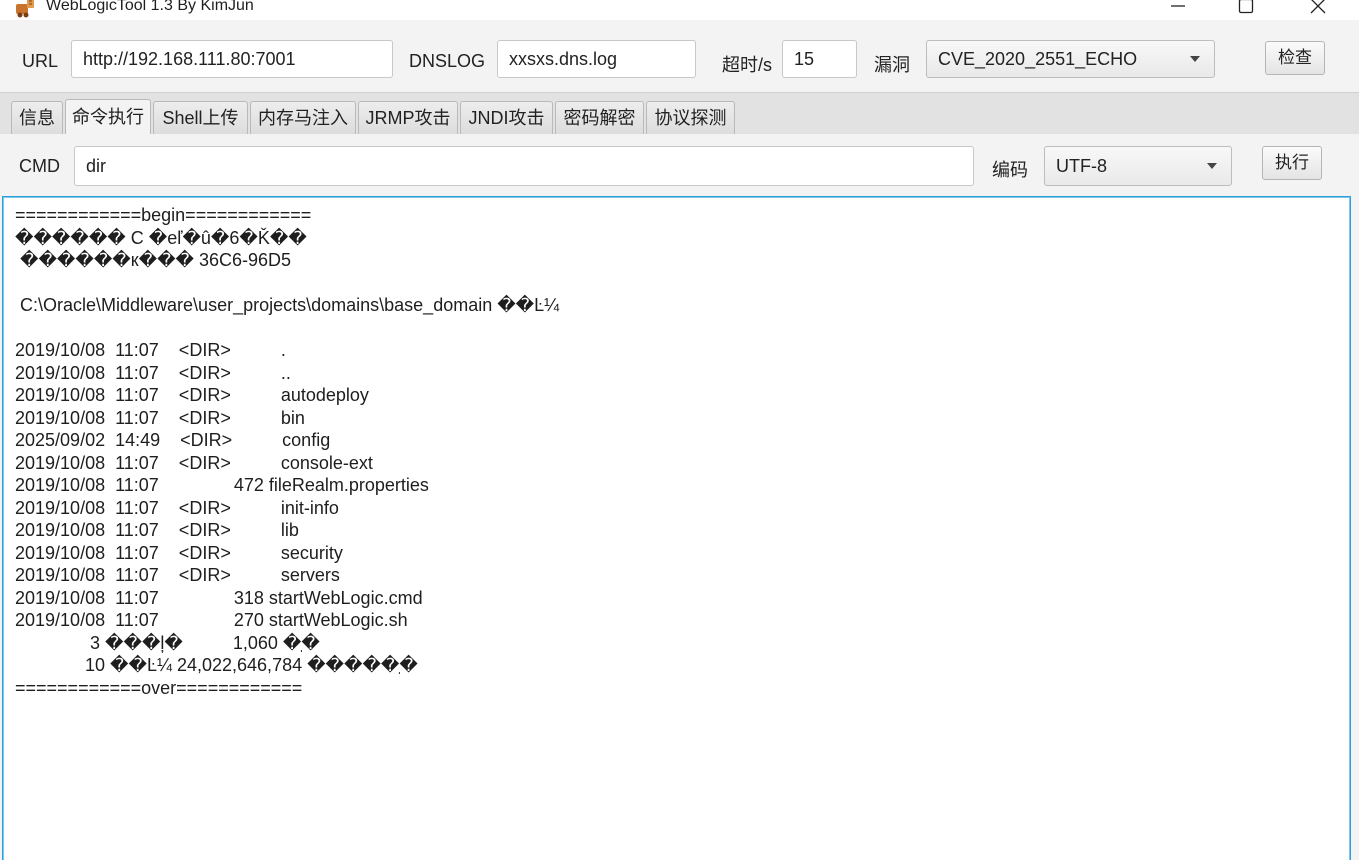 This screenshot has width=1359, height=860. Describe the element at coordinates (303, 118) in the screenshot. I see `tab-memshell-inject: 内存马注入` at that location.